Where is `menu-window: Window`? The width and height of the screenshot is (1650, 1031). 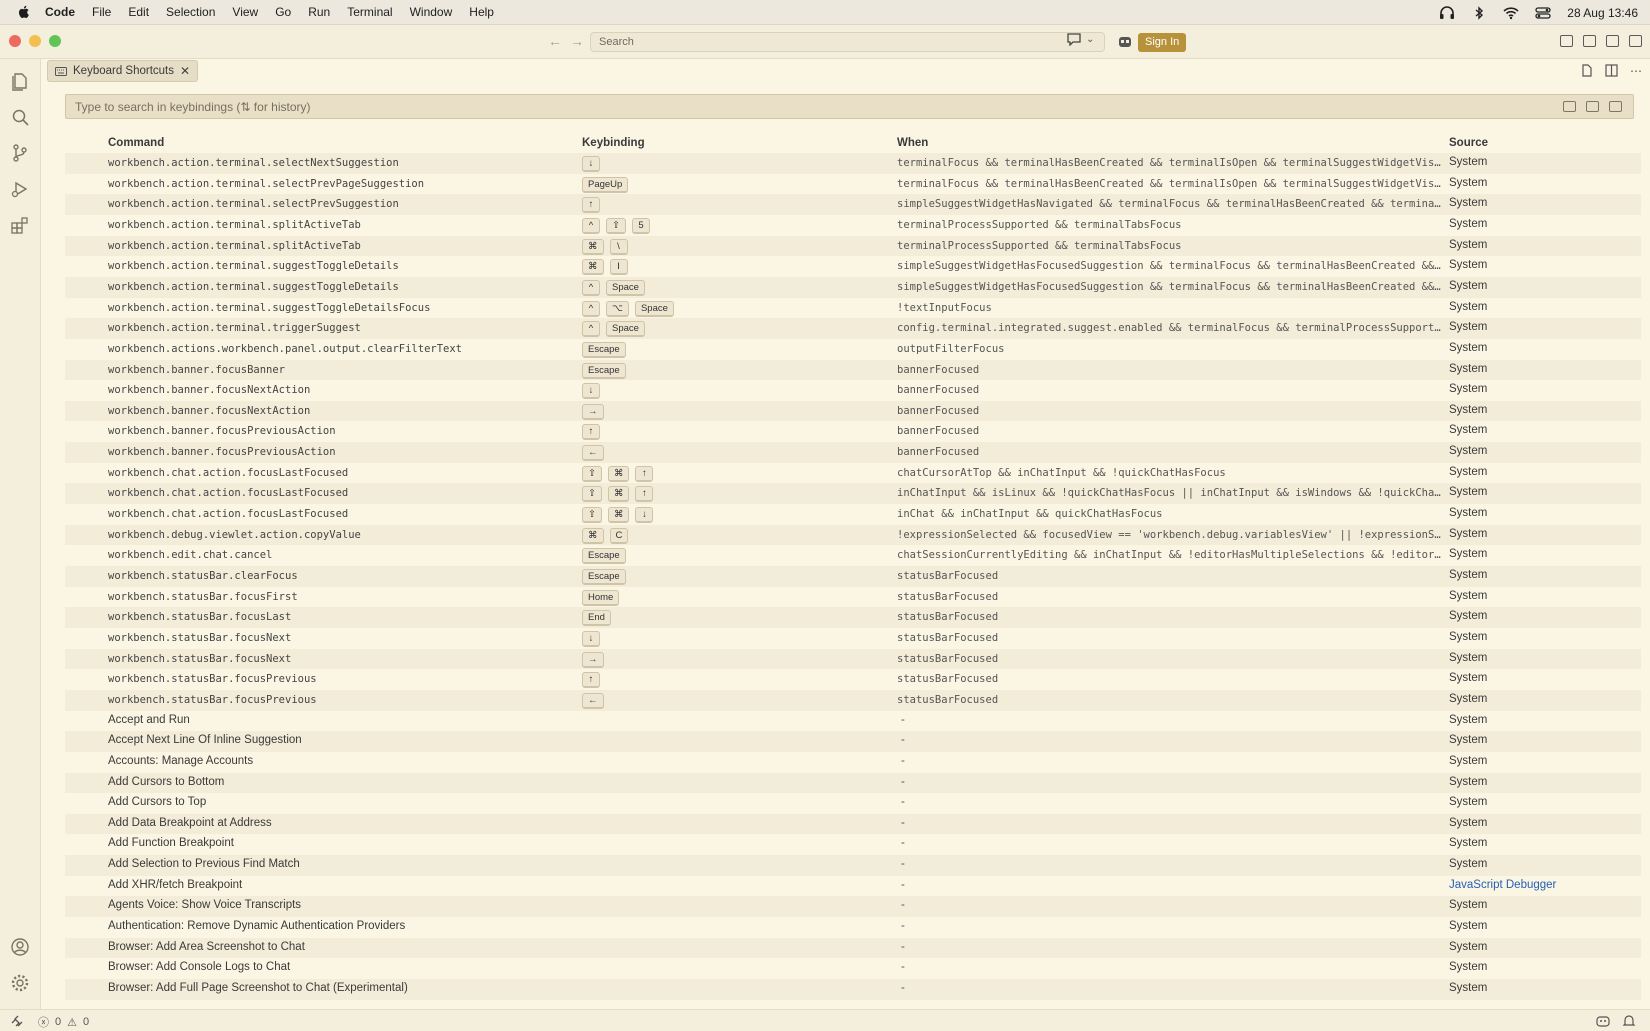
menu-window: Window is located at coordinates (431, 12).